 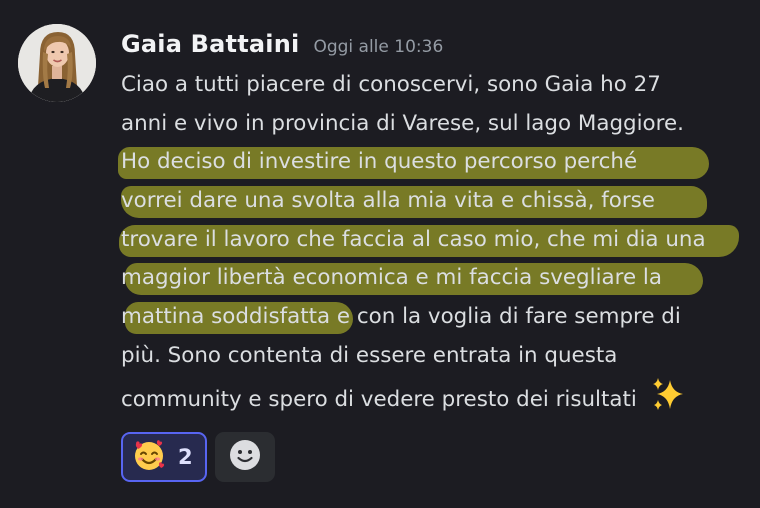 I want to click on reaction-smiling-face-with-hearts: 2, so click(x=164, y=457).